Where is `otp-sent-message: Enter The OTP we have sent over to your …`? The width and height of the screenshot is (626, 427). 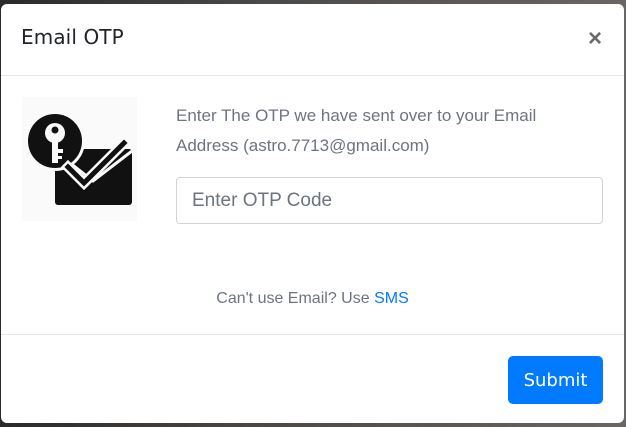
otp-sent-message: Enter The OTP we have sent over to your … is located at coordinates (356, 130).